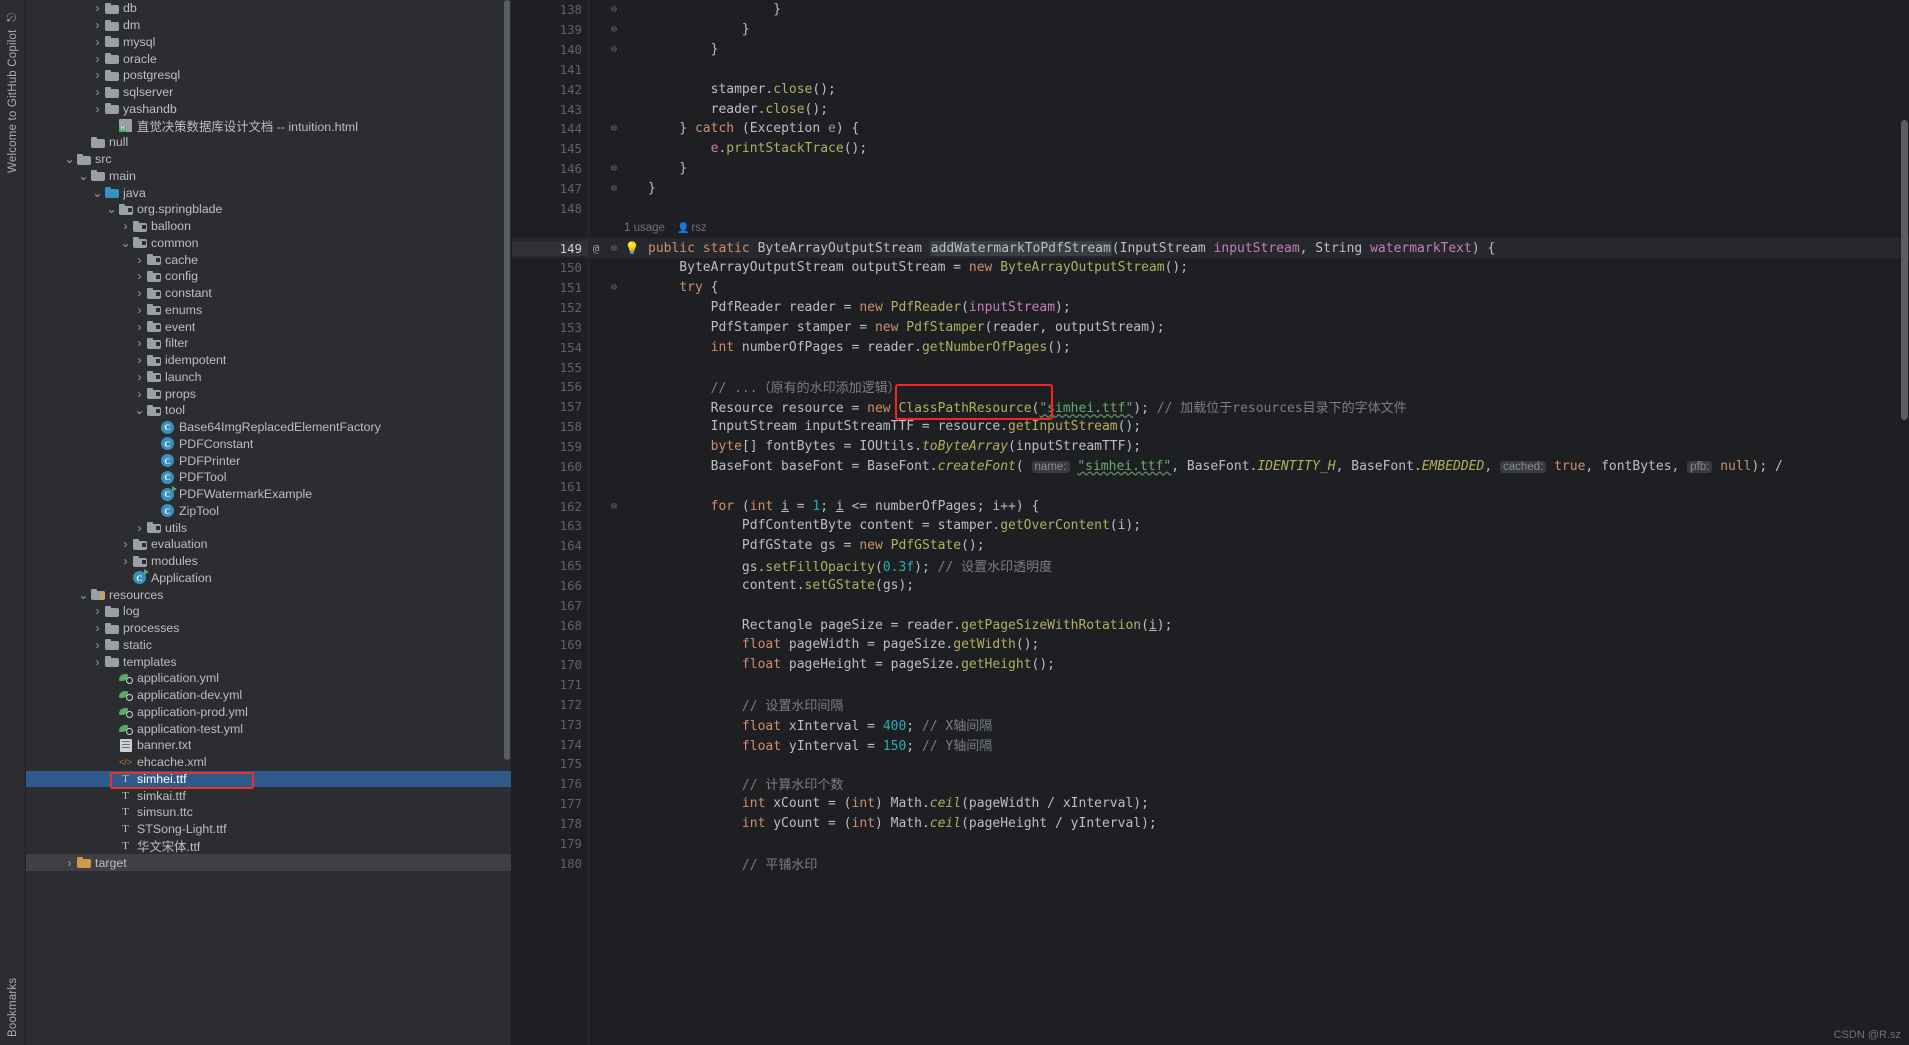 This screenshot has height=1045, width=1909. Describe the element at coordinates (269, 745) in the screenshot. I see `tree-item: banner.txt` at that location.